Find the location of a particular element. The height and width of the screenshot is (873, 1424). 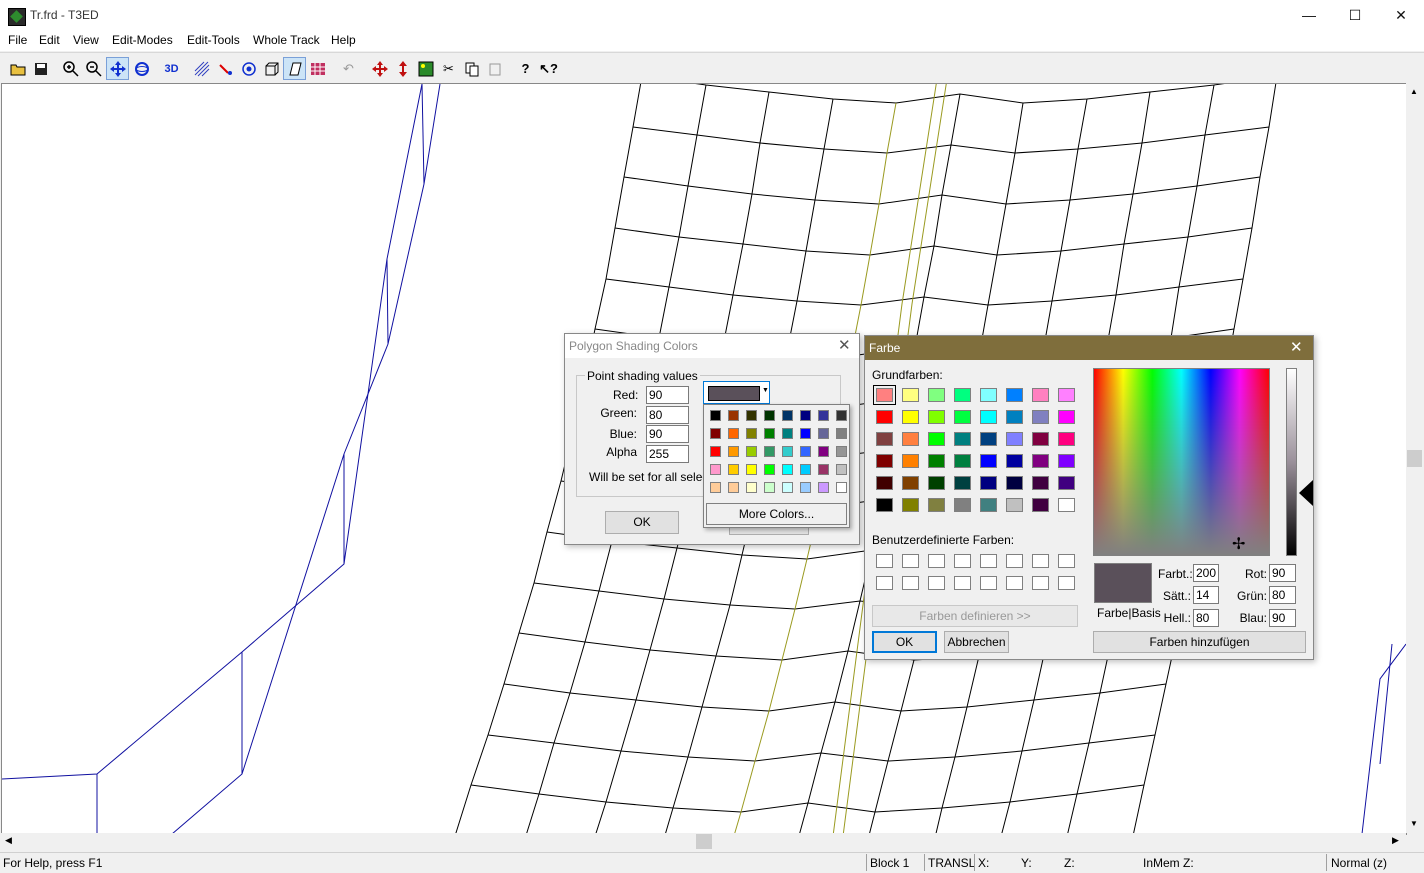

blau-input: 90 is located at coordinates (1282, 618).